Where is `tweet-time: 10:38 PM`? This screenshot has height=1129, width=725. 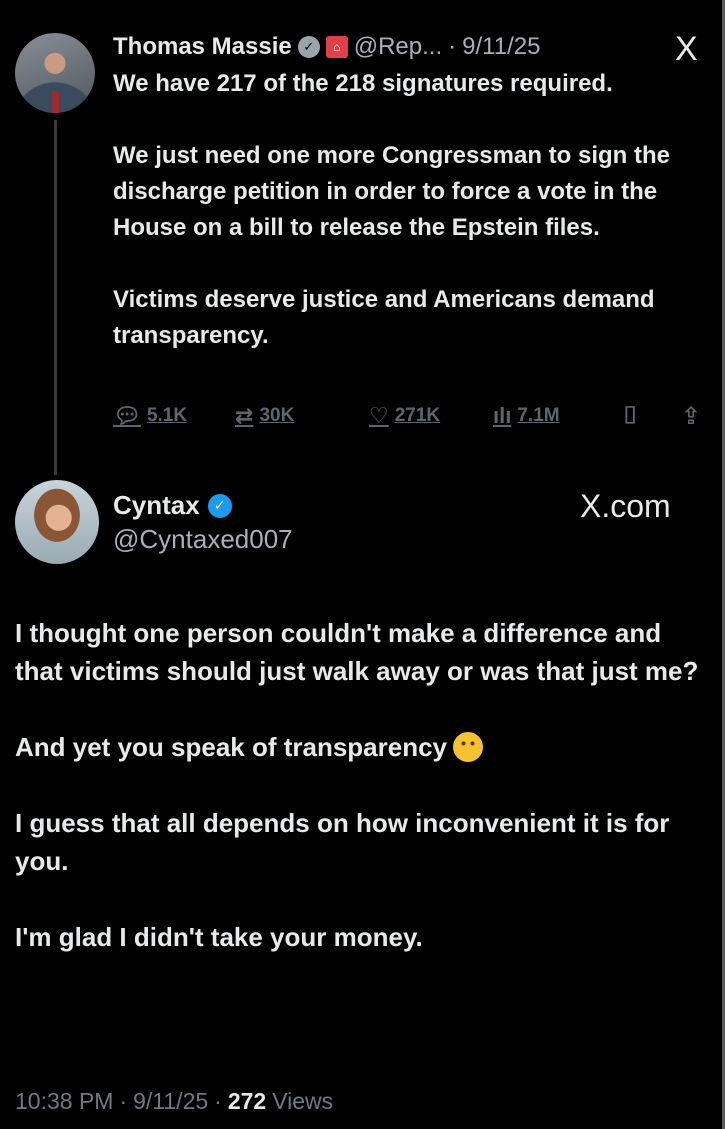 tweet-time: 10:38 PM is located at coordinates (64, 1101).